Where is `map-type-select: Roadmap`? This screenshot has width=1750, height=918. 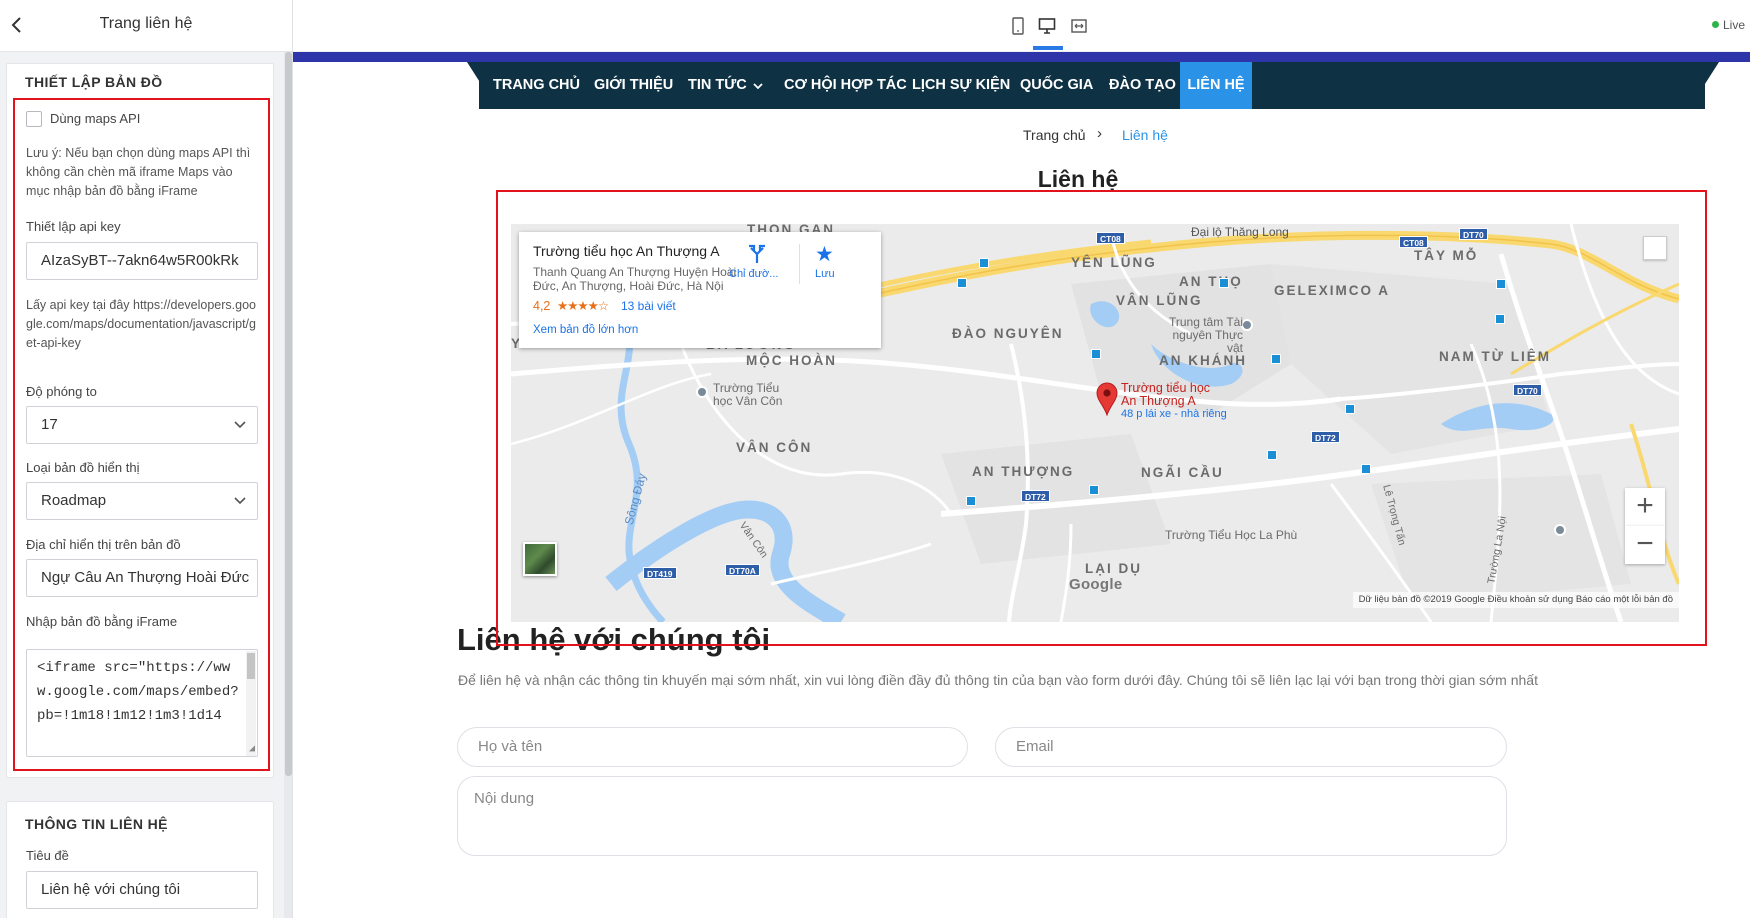
map-type-select: Roadmap is located at coordinates (142, 501).